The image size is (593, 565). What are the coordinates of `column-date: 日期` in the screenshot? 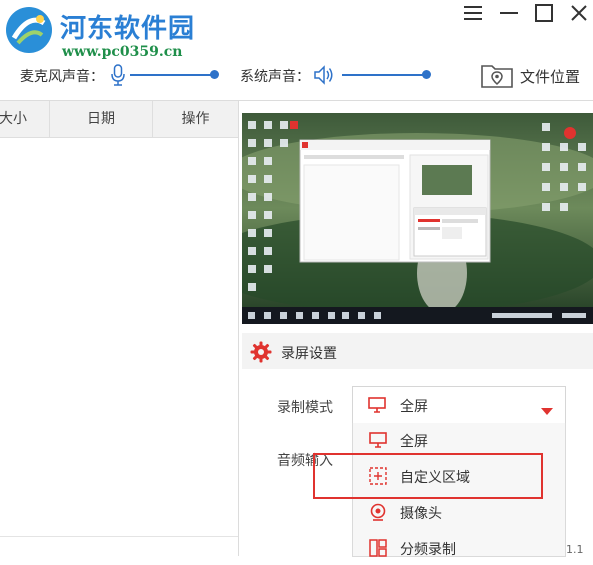 It's located at (101, 119).